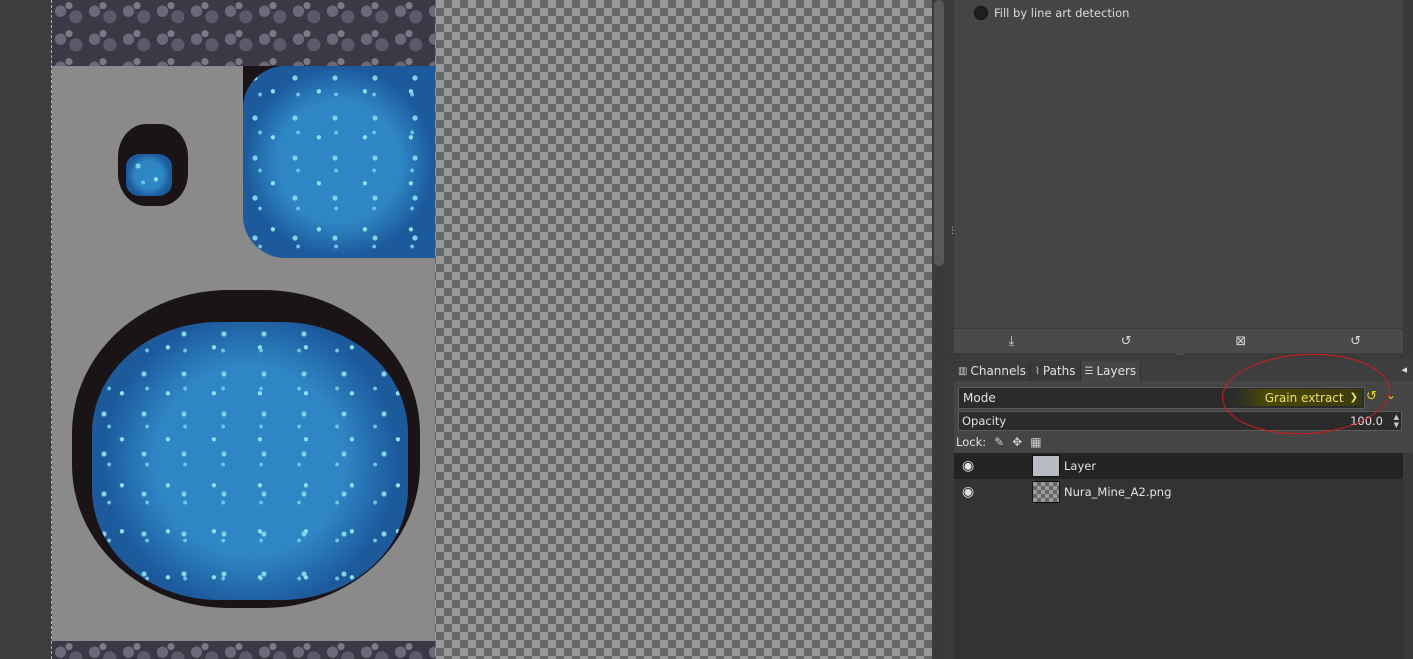 This screenshot has height=659, width=1413. Describe the element at coordinates (51, 329) in the screenshot. I see `layer-boundary-guide` at that location.